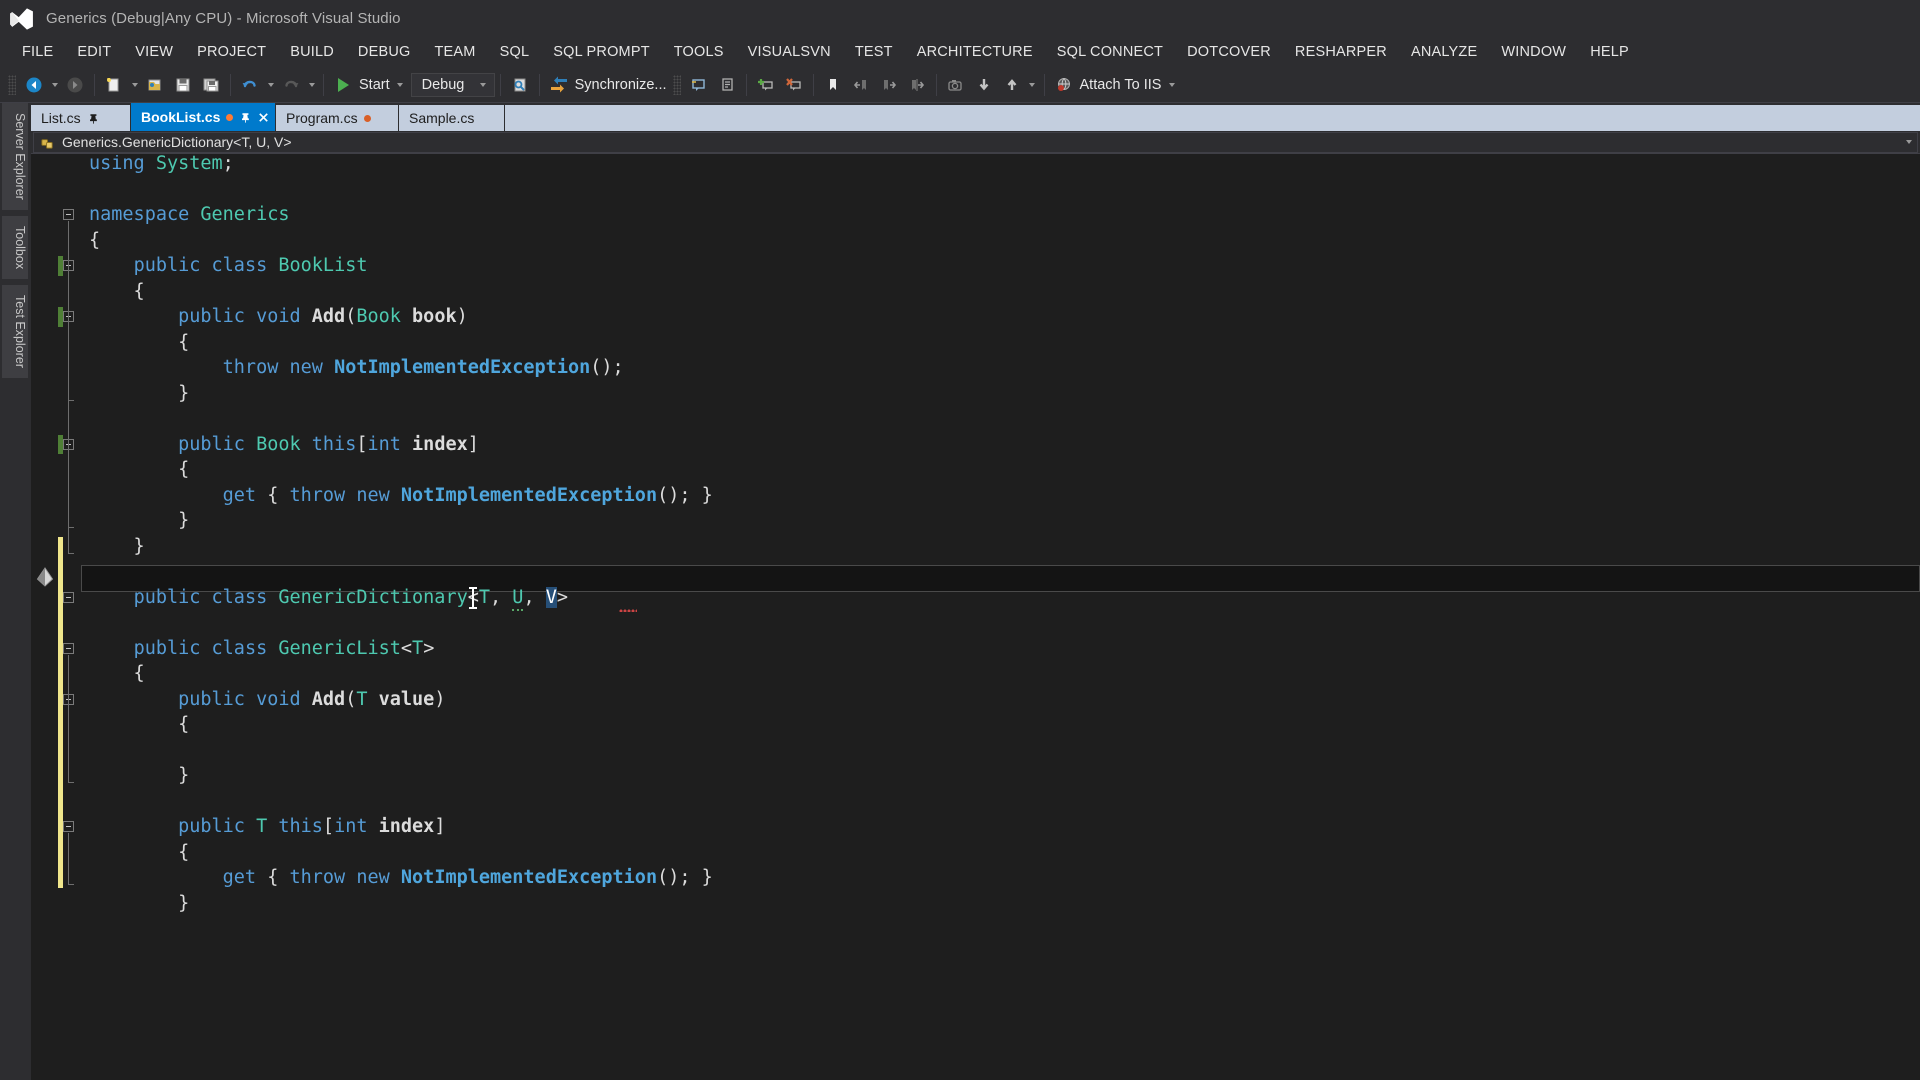  Describe the element at coordinates (975, 52) in the screenshot. I see `menu-item-architecture: ARCHITECTURE` at that location.